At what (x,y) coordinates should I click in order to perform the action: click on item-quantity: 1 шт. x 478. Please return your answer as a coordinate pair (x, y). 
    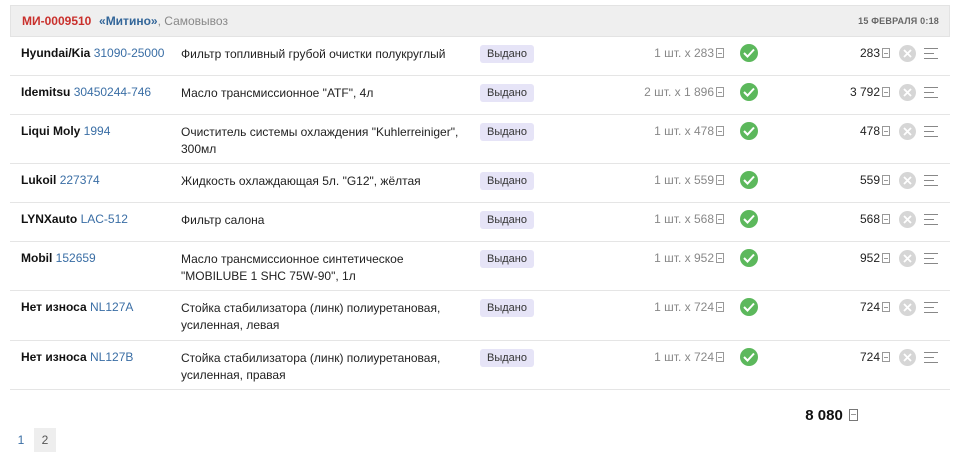
    Looking at the image, I should click on (689, 131).